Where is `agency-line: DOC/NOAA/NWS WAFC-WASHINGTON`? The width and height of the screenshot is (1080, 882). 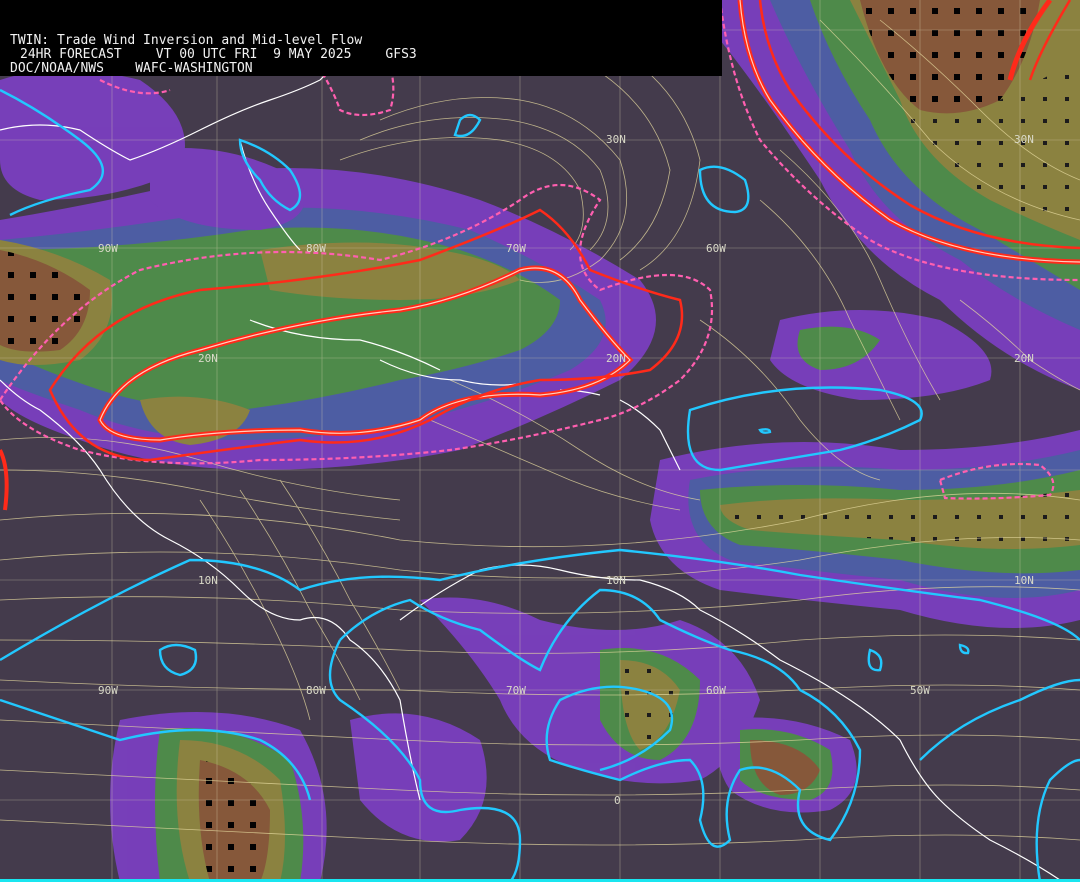 agency-line: DOC/NOAA/NWS WAFC-WASHINGTON is located at coordinates (131, 68).